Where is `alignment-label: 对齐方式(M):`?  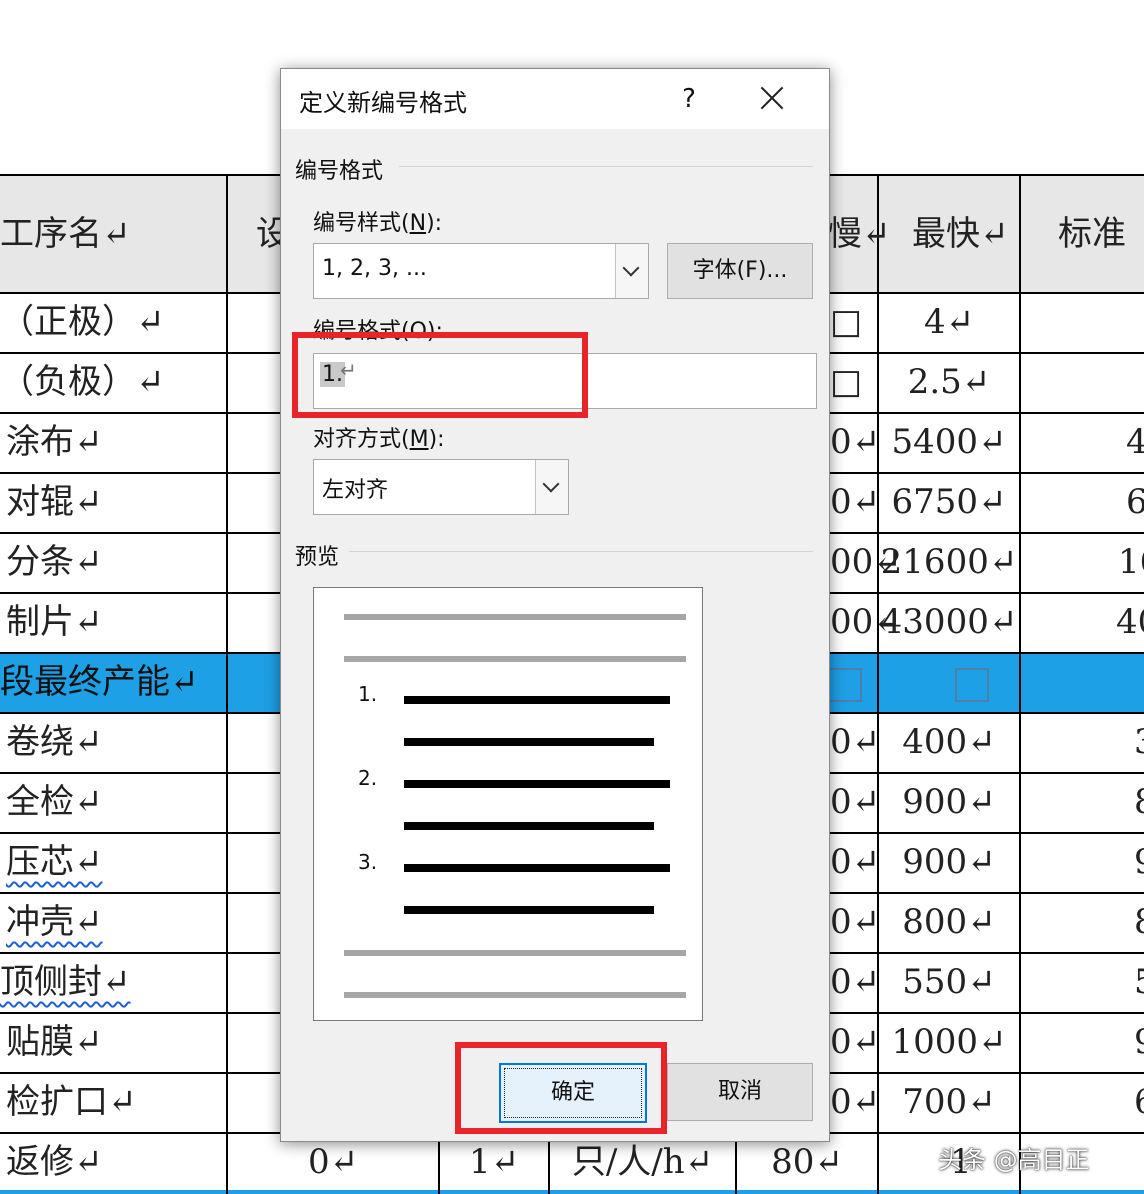 alignment-label: 对齐方式(M): is located at coordinates (379, 439).